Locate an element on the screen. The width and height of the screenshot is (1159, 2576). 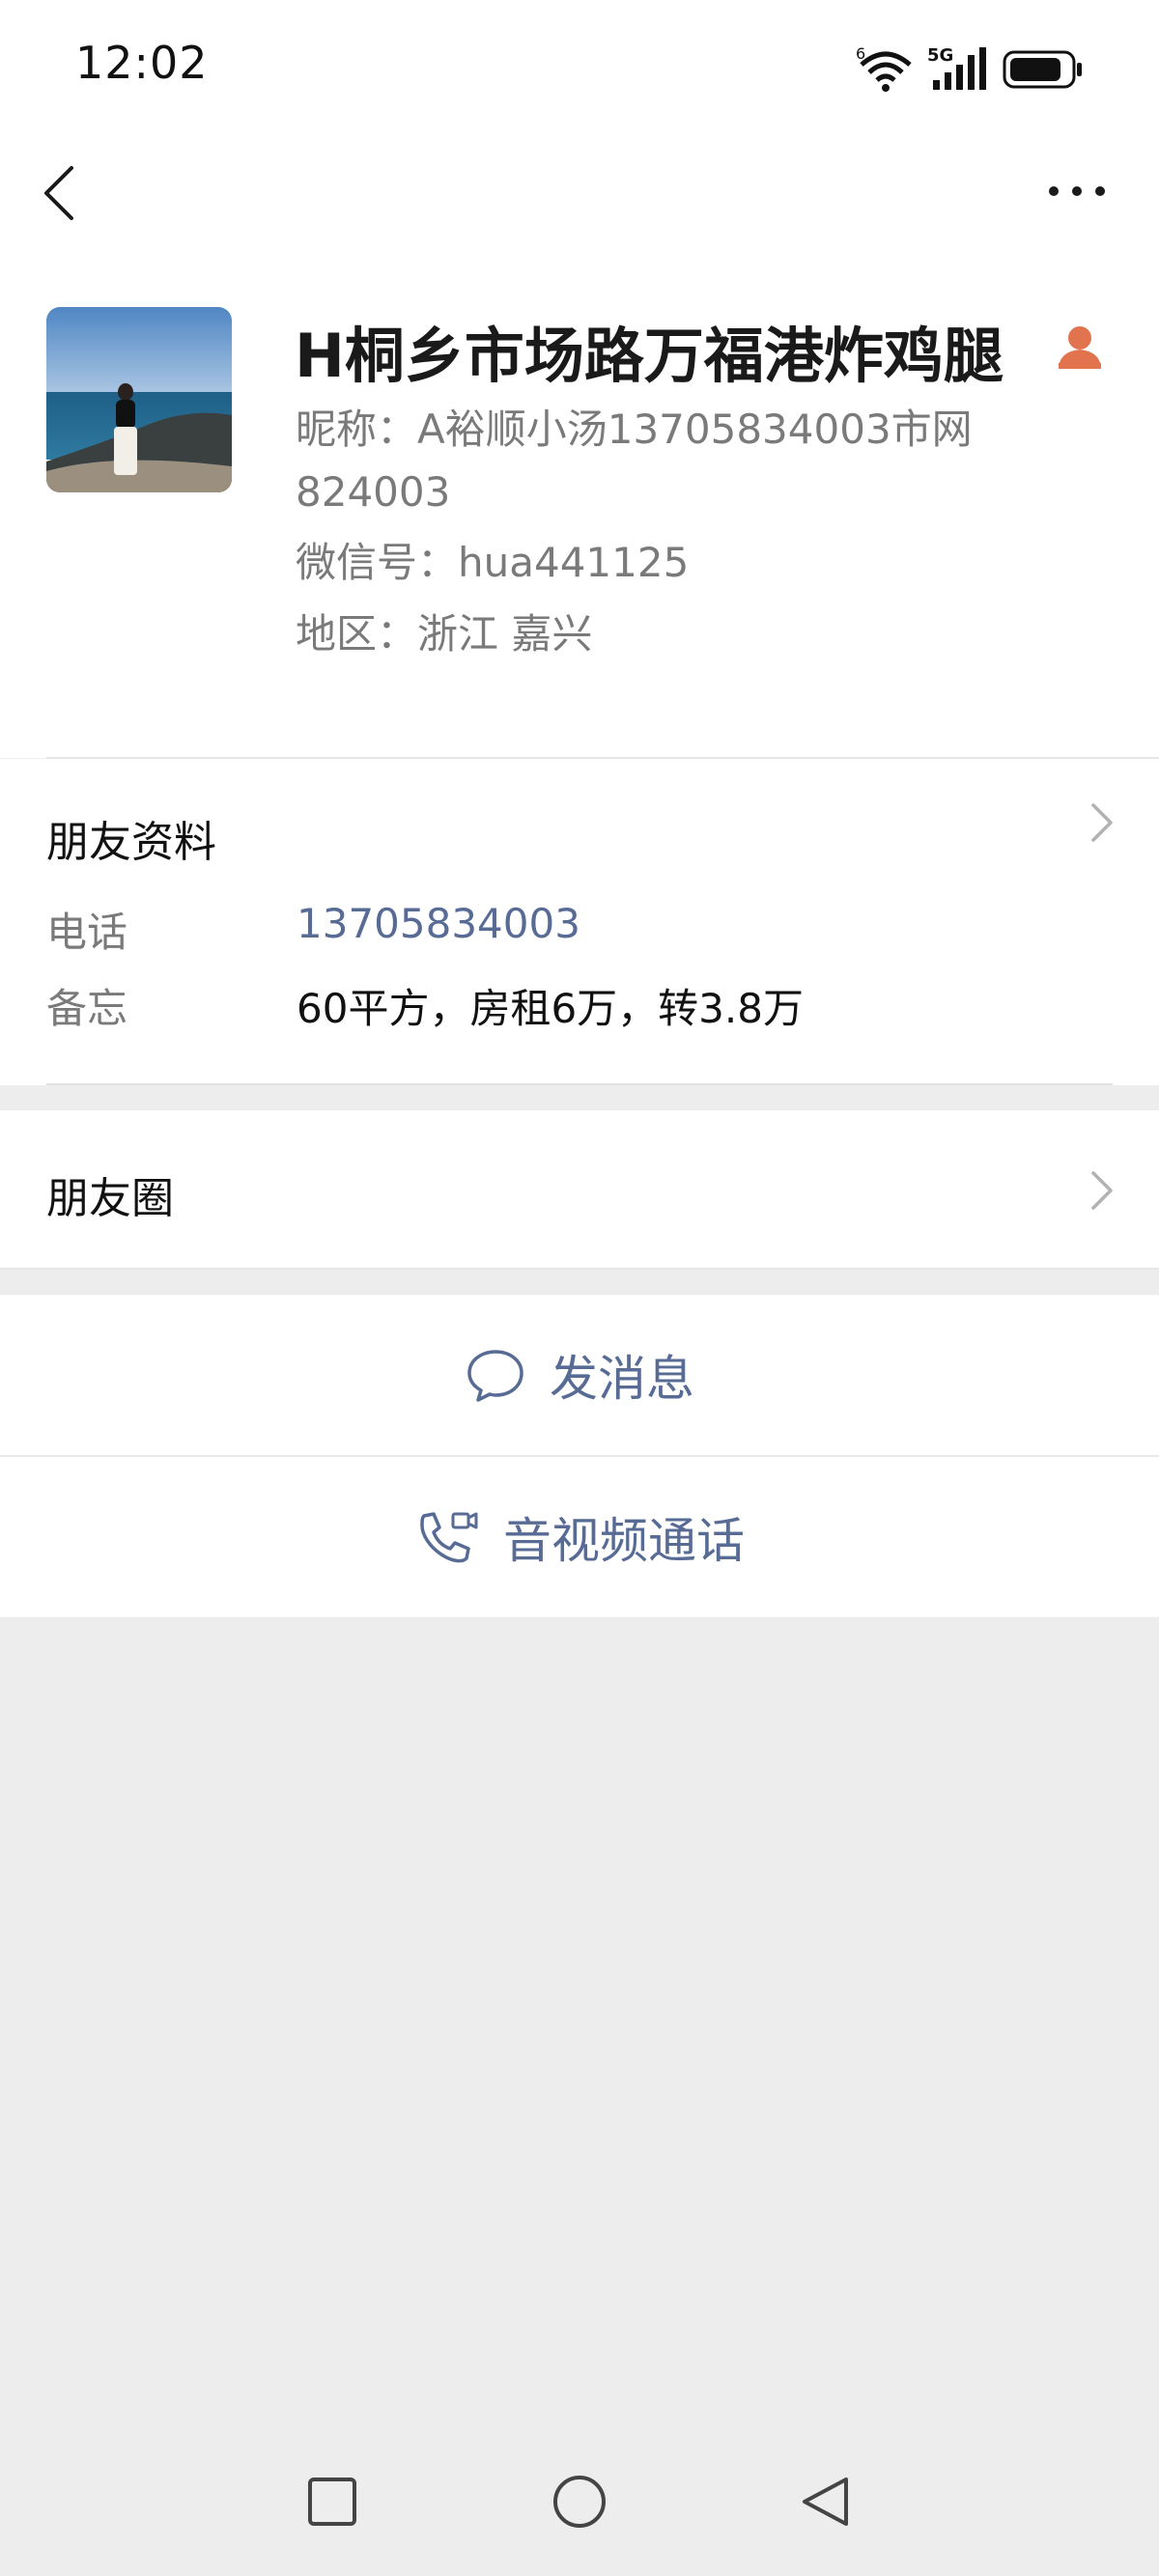
status-time: 12:02 is located at coordinates (142, 63).